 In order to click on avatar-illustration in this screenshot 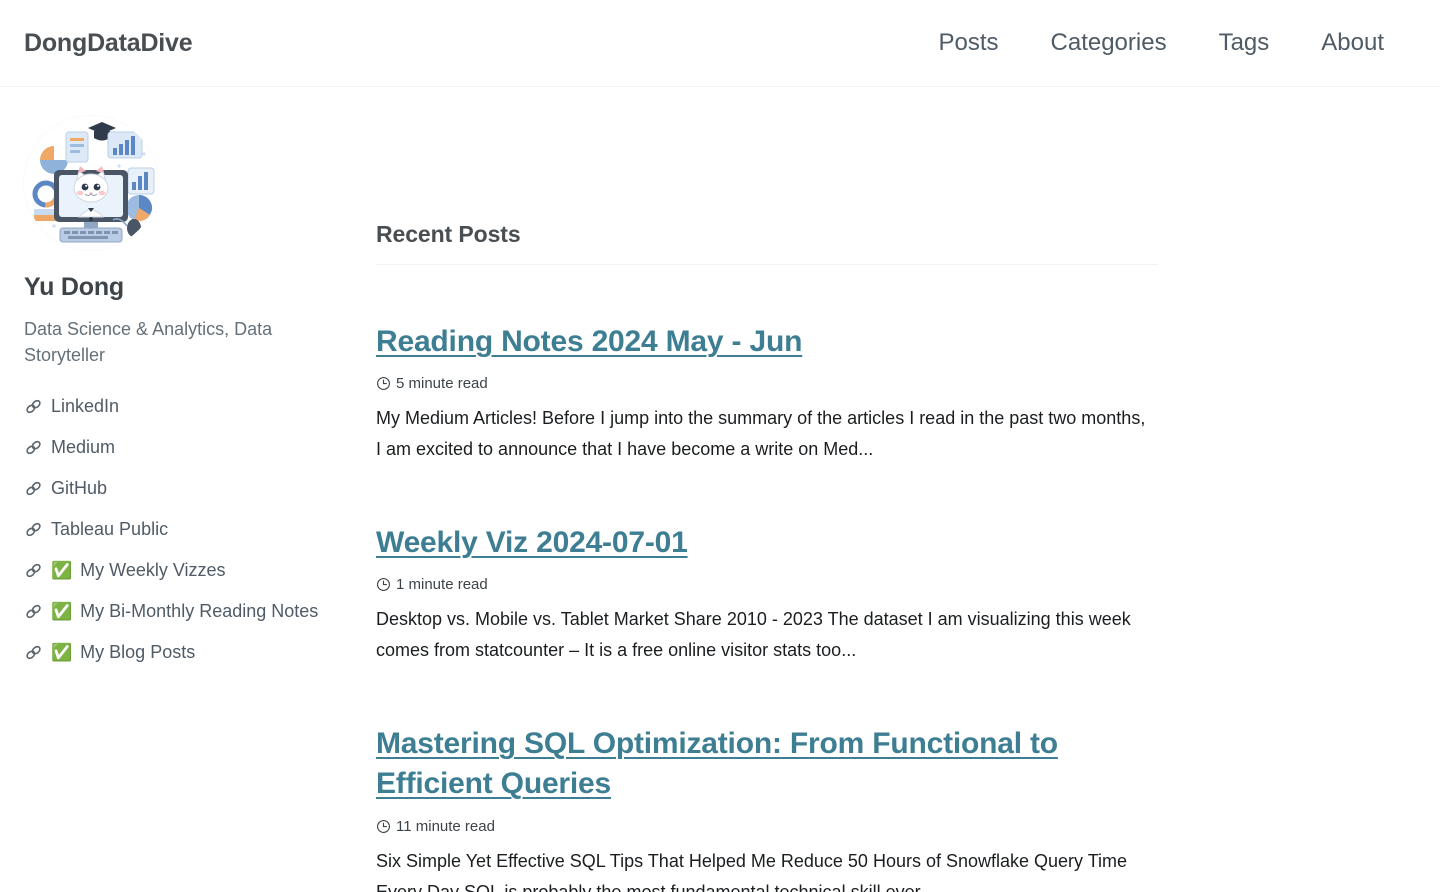, I will do `click(91, 183)`.